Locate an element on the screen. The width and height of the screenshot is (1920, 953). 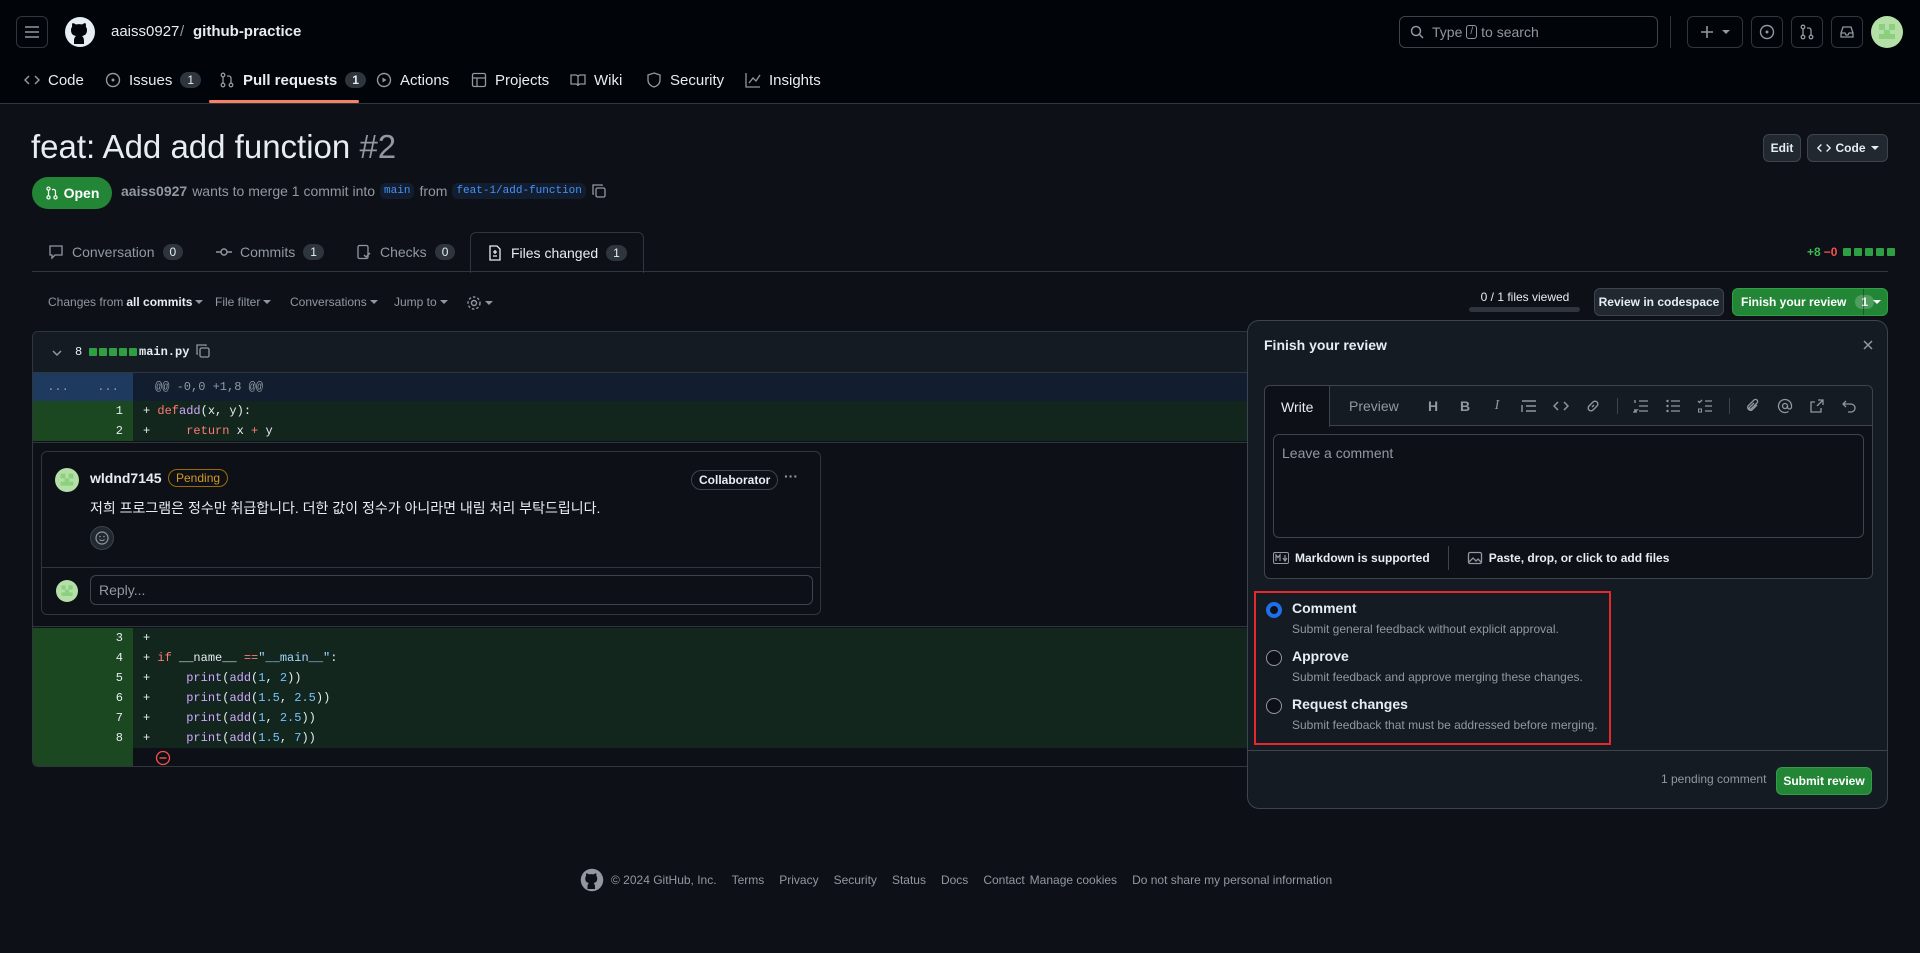
tab-pull-requests: Pull requests 1 is located at coordinates (292, 80).